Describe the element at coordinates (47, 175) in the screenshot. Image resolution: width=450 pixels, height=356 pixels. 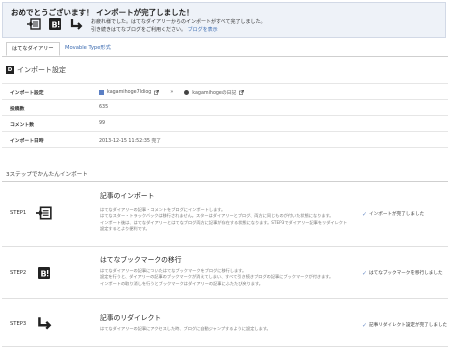
I see `steps-title: 3ステップでかんたんインポート` at that location.